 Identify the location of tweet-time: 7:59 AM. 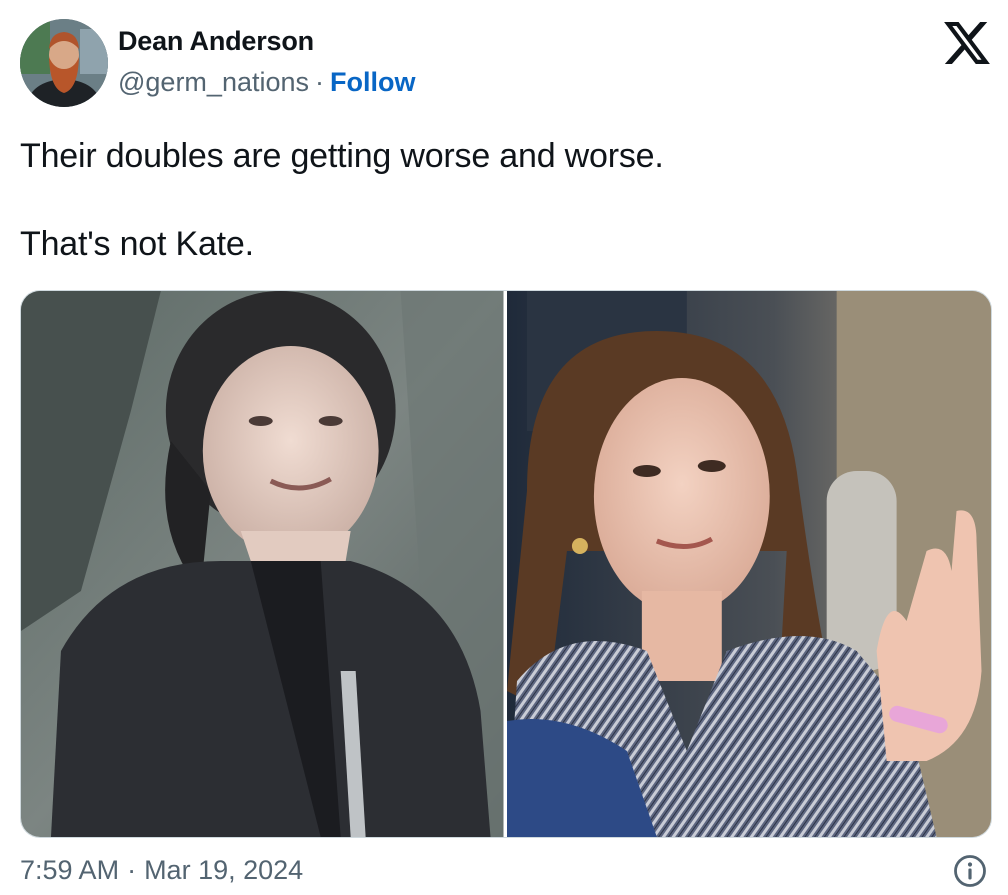
(70, 870).